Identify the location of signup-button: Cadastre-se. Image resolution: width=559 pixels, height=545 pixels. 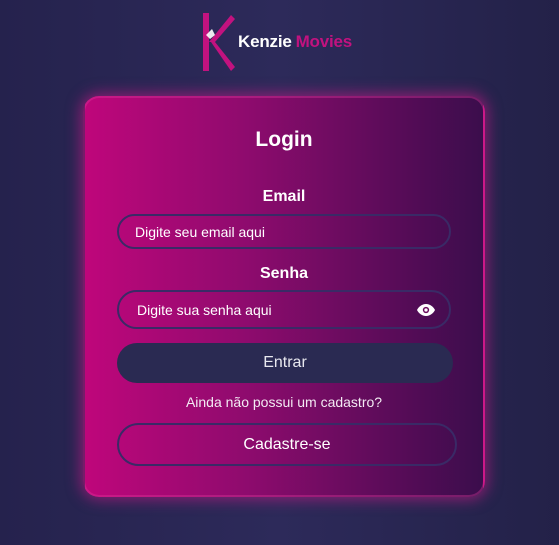
(287, 444).